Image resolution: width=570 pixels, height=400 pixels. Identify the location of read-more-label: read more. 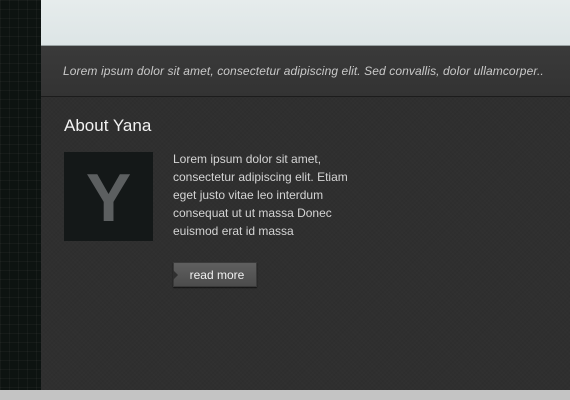
(217, 275).